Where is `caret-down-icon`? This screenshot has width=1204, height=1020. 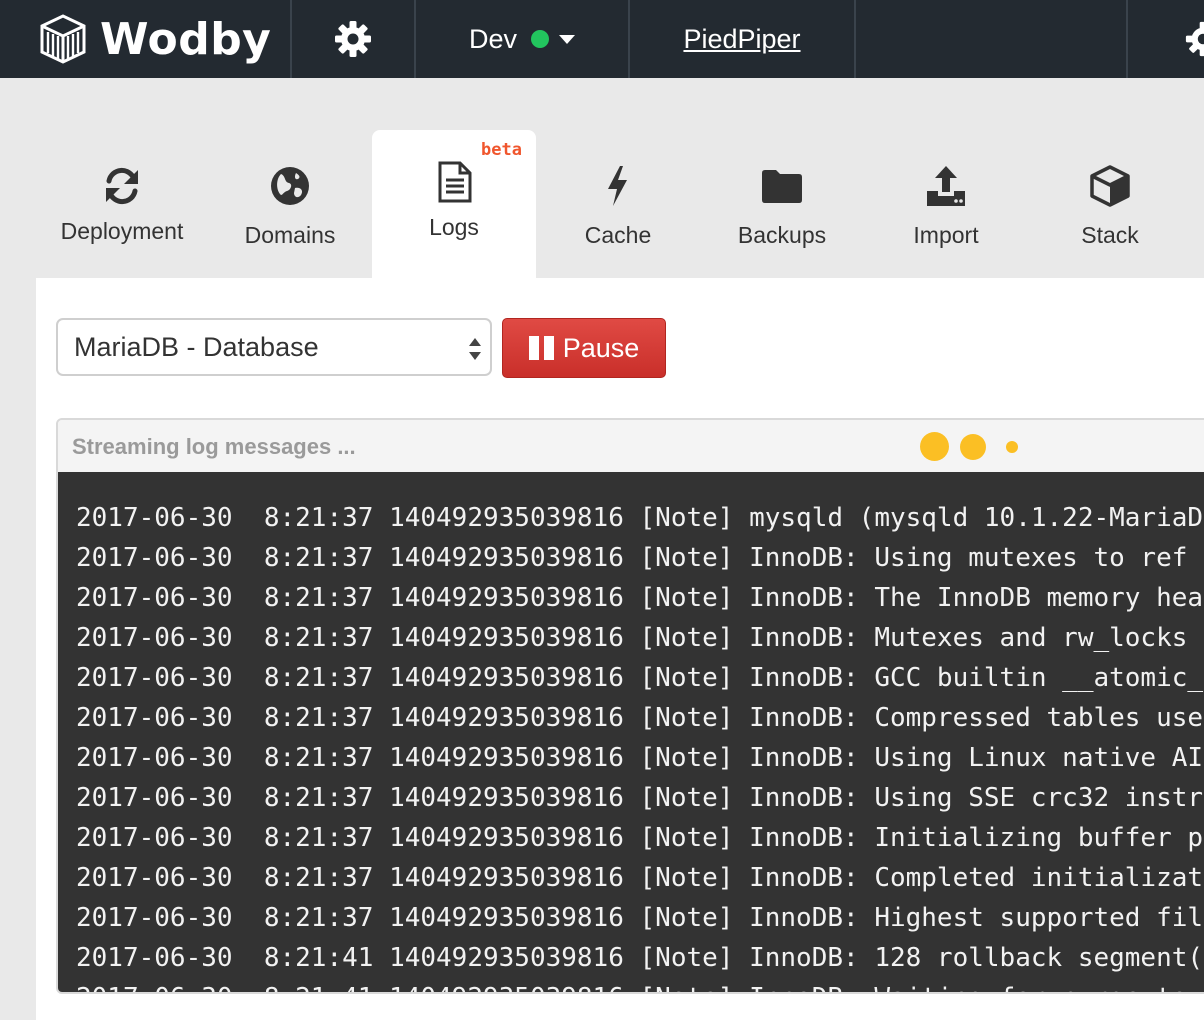
caret-down-icon is located at coordinates (567, 39).